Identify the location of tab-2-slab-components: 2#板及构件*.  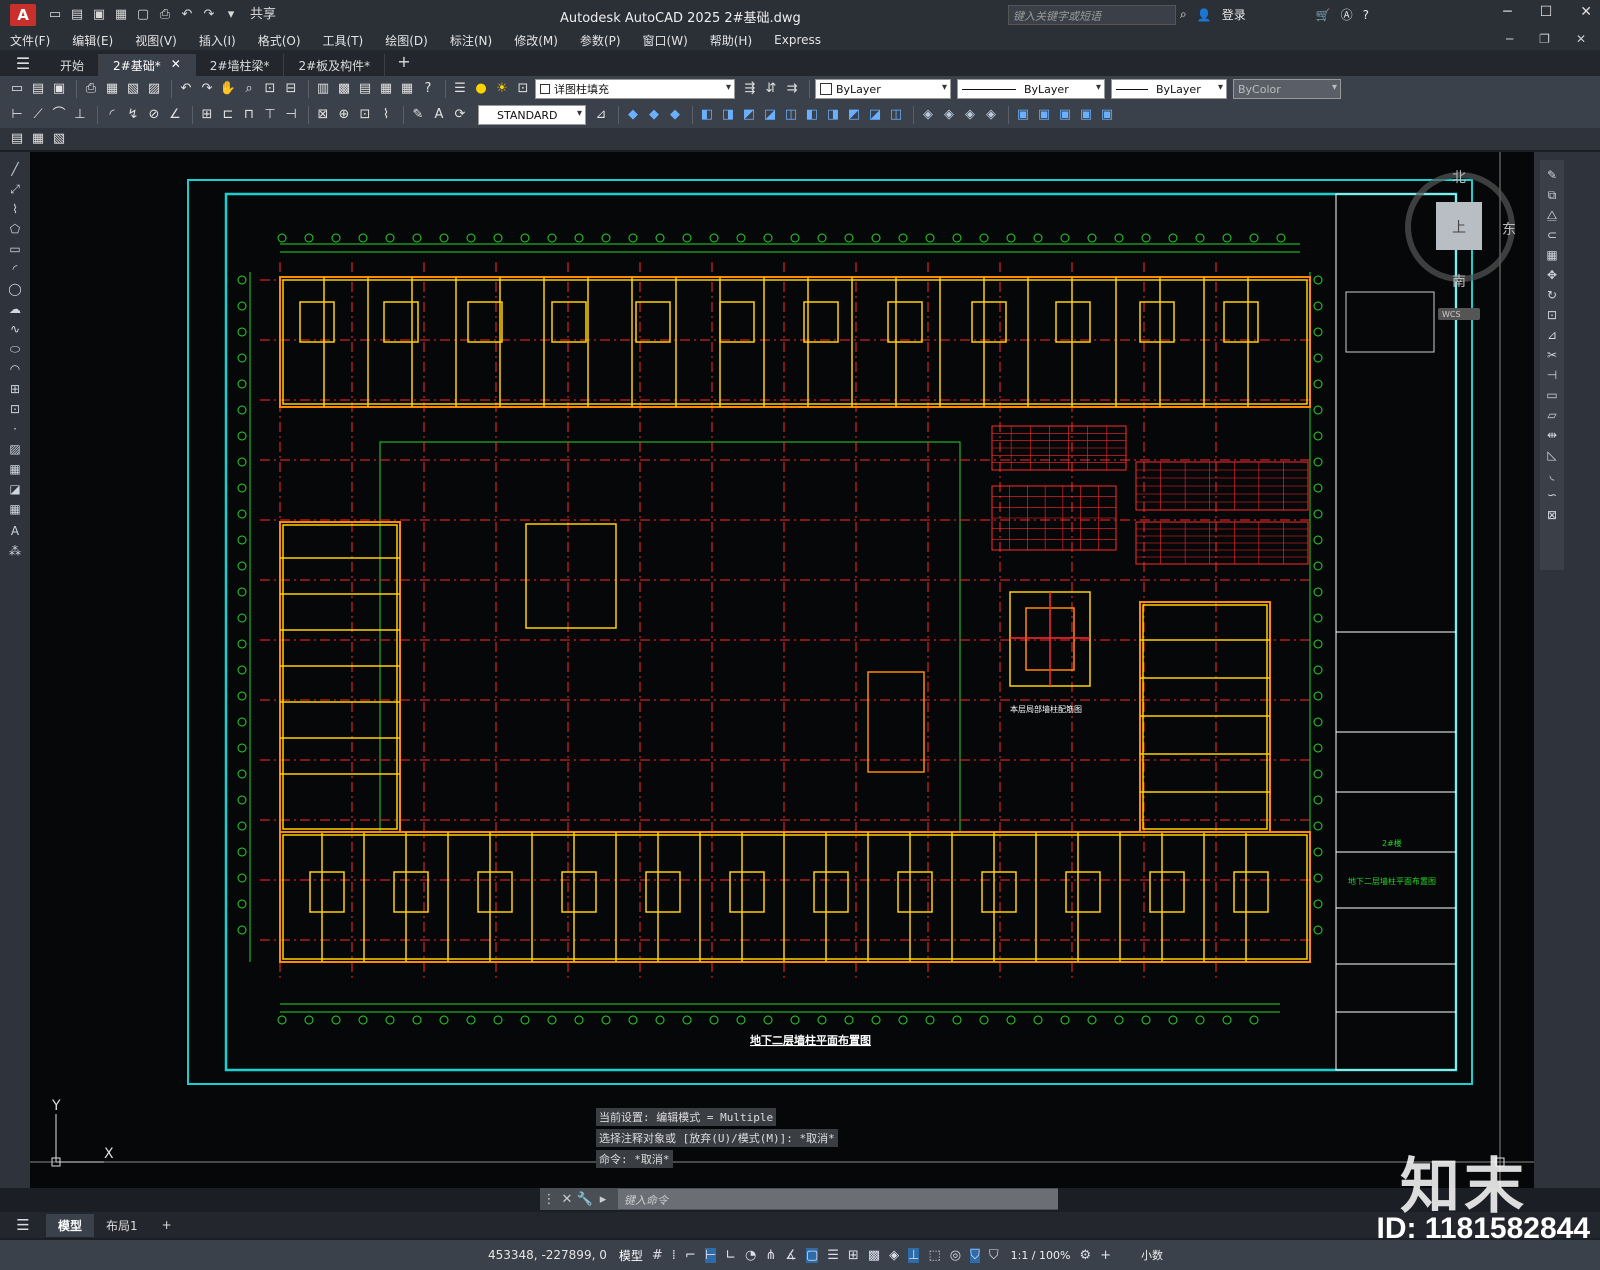
(335, 65).